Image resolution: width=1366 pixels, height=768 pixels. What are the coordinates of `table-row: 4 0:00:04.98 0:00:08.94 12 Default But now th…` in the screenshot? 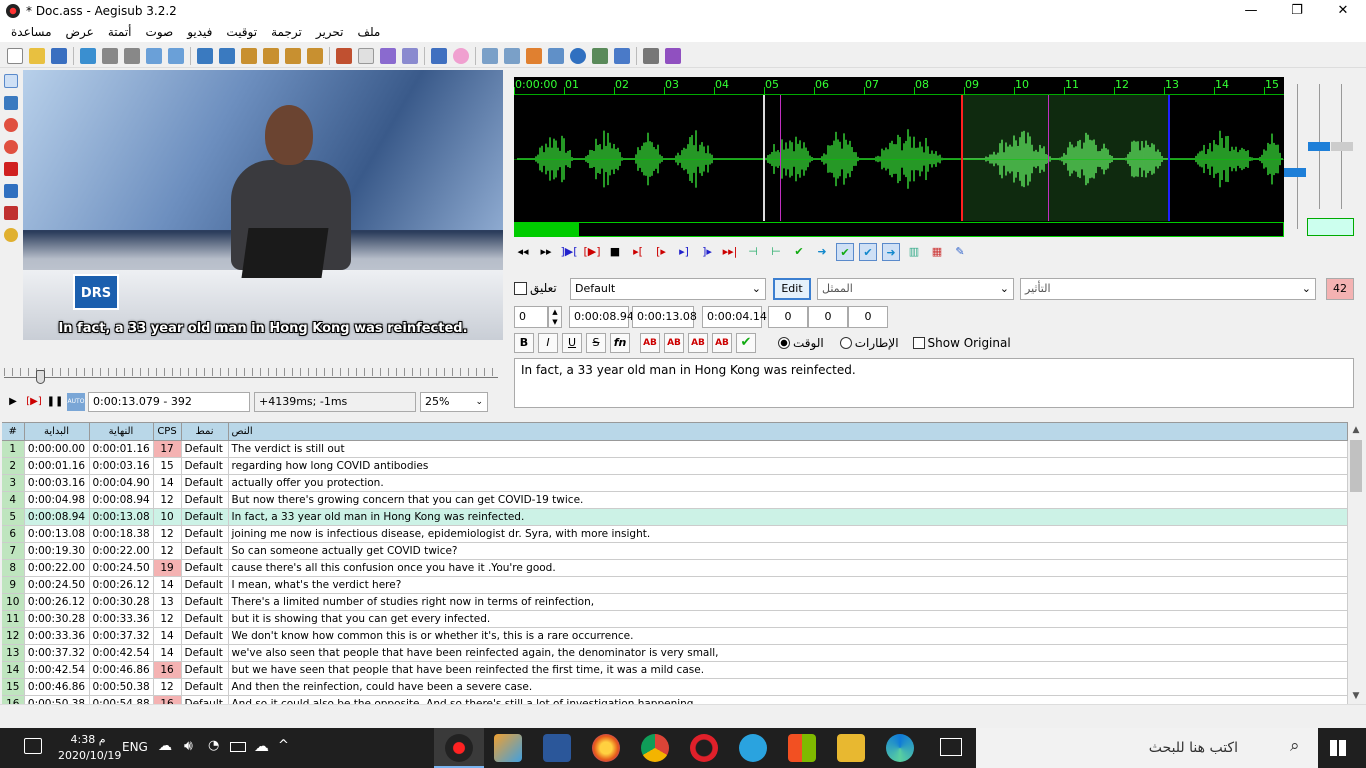 It's located at (675, 500).